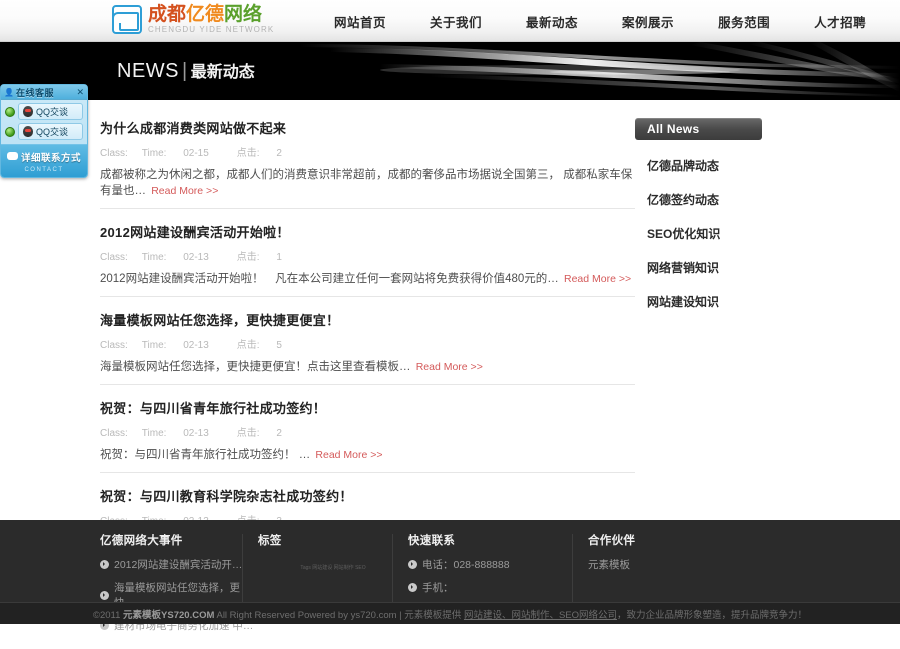  Describe the element at coordinates (279, 258) in the screenshot. I see `news-hits-value: 1` at that location.